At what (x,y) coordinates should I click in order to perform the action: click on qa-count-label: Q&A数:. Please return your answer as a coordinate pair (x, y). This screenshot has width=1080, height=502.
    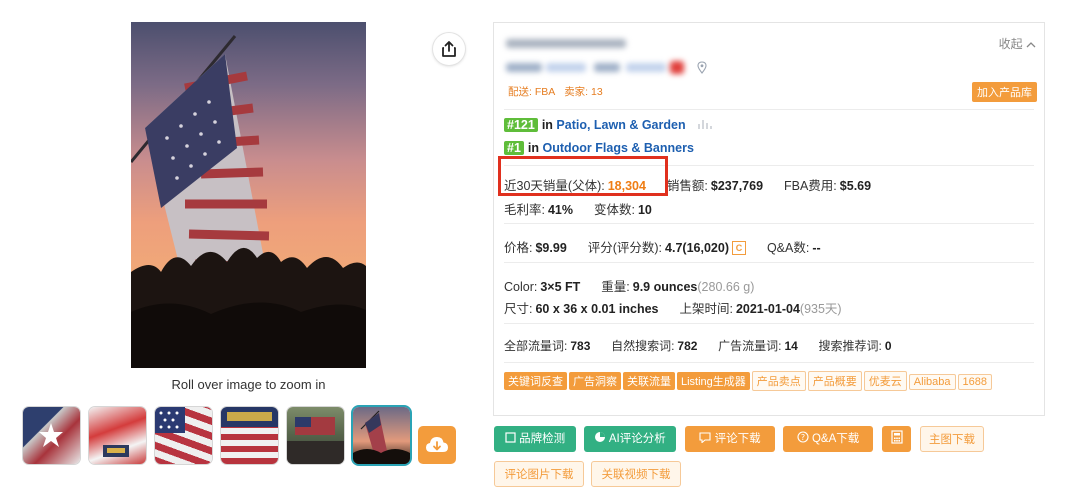
    Looking at the image, I should click on (788, 248).